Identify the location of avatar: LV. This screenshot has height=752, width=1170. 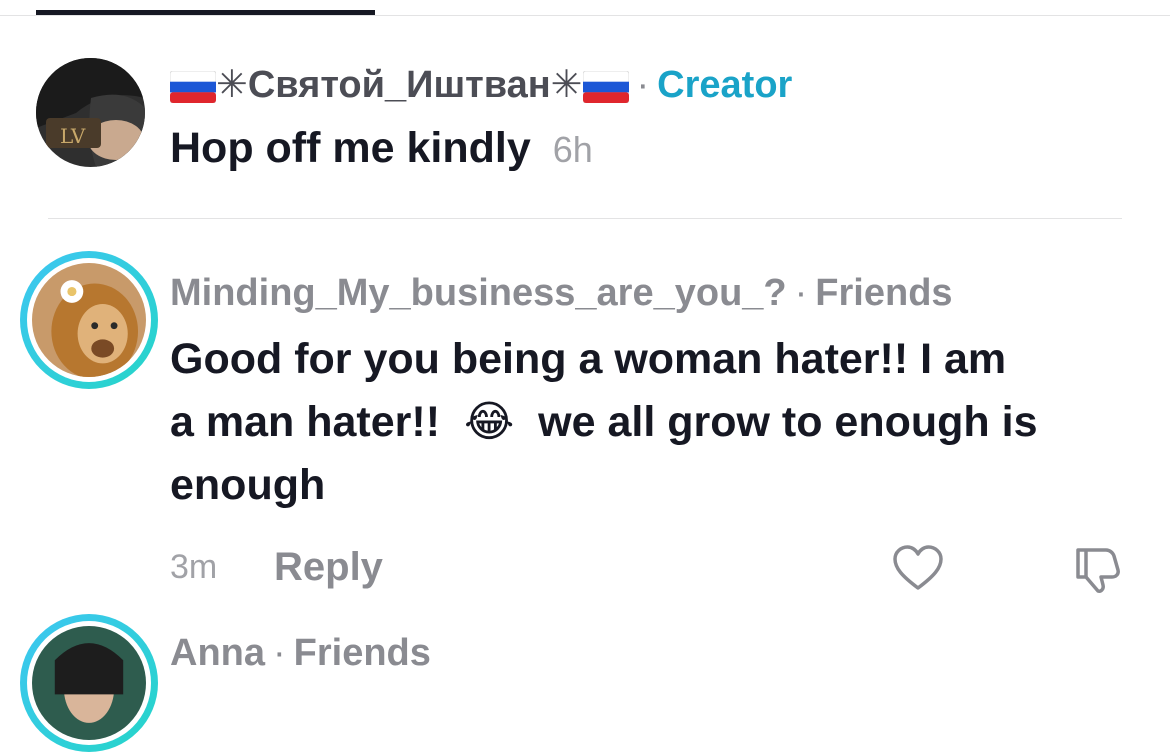
(90, 112).